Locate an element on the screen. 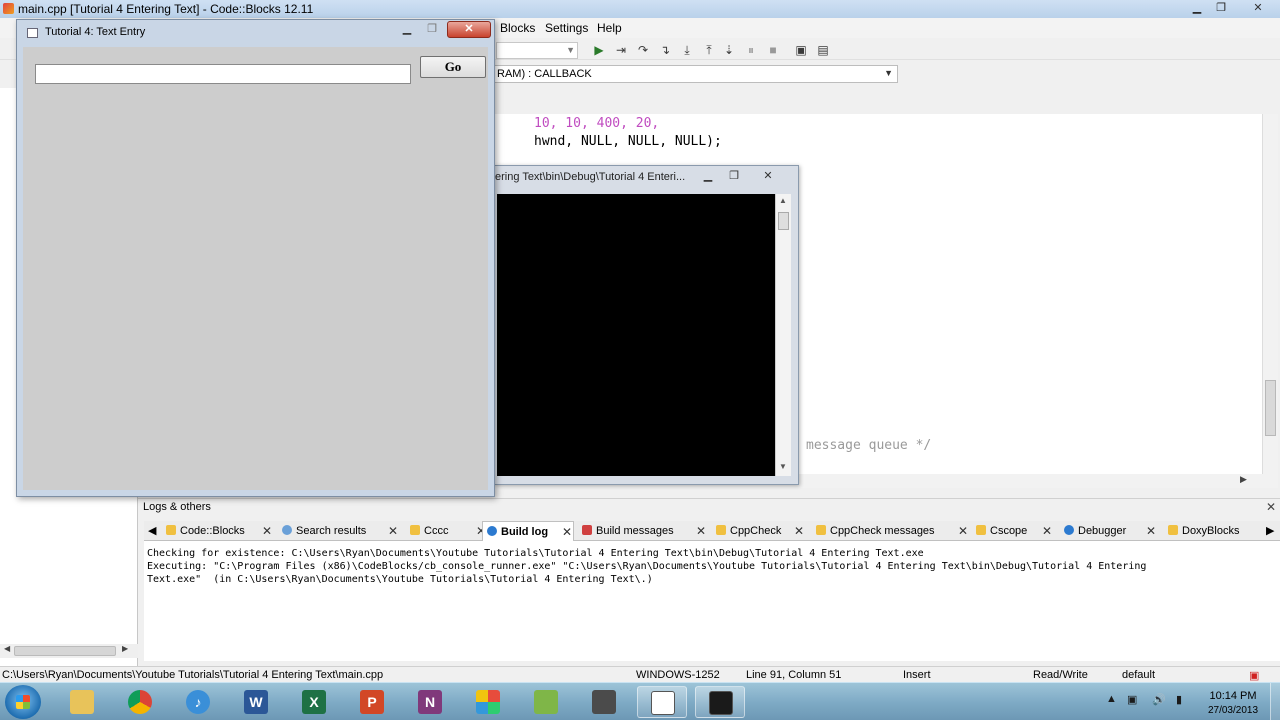 Image resolution: width=1280 pixels, height=720 pixels. go-button: Go is located at coordinates (453, 67).